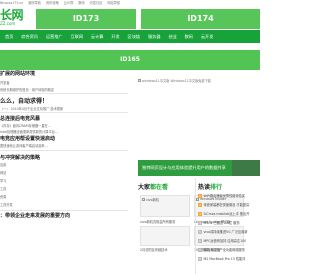 The height and width of the screenshot is (274, 320). What do you see at coordinates (165, 236) in the screenshot?
I see `recommend-thumbnail` at bounding box center [165, 236].